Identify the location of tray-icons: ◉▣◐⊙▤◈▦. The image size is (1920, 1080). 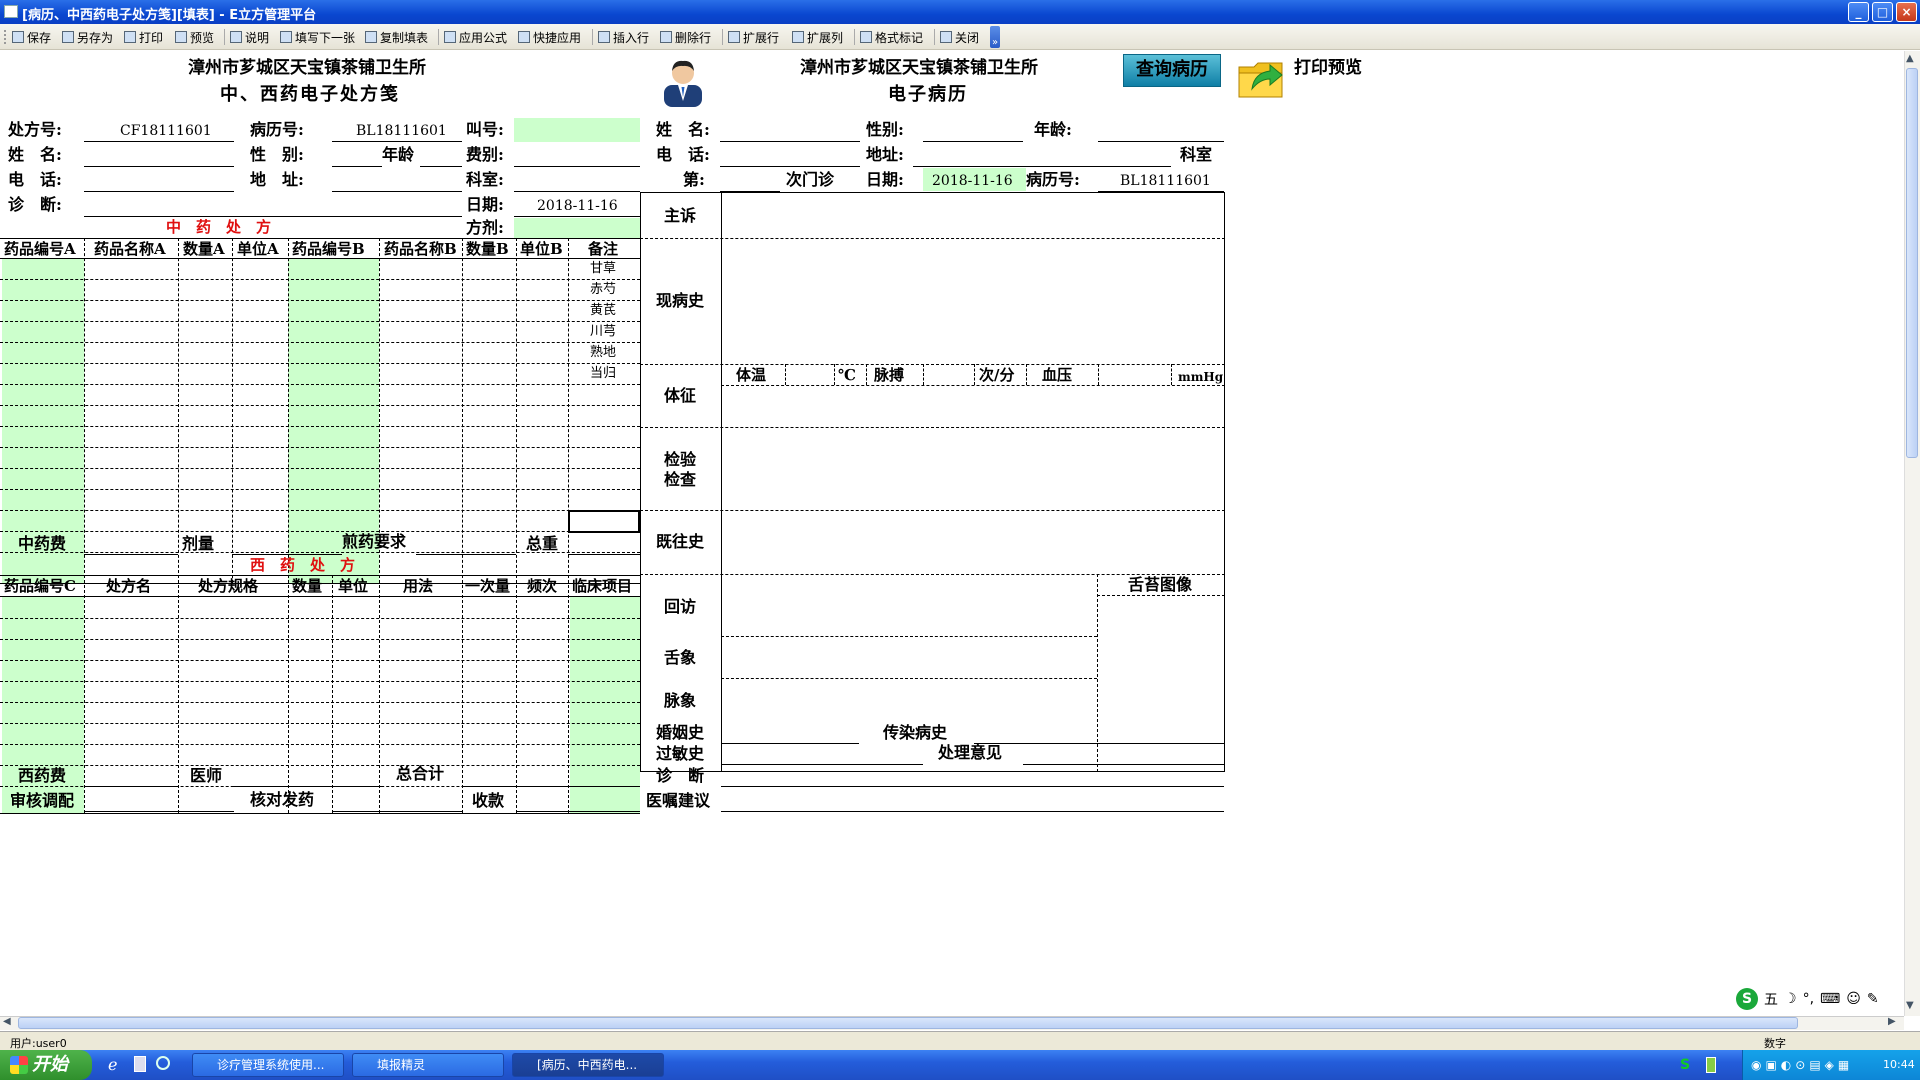
(1802, 1065).